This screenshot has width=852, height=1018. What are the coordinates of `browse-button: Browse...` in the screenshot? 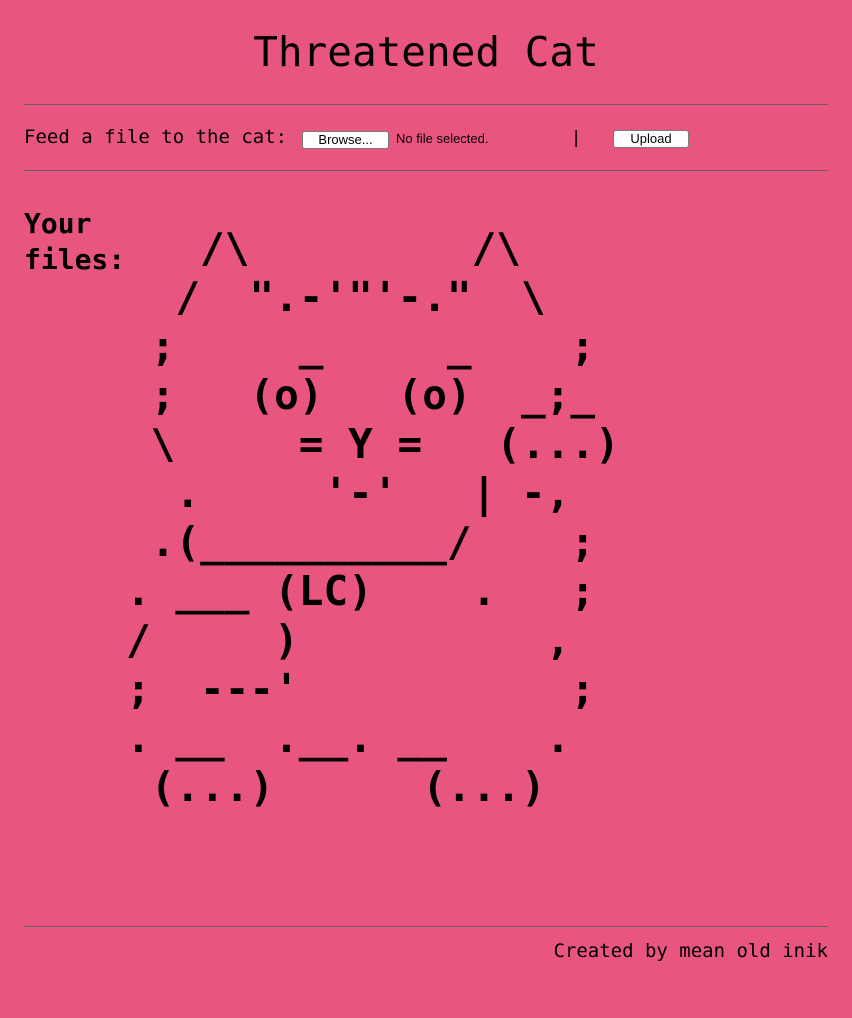 It's located at (345, 140).